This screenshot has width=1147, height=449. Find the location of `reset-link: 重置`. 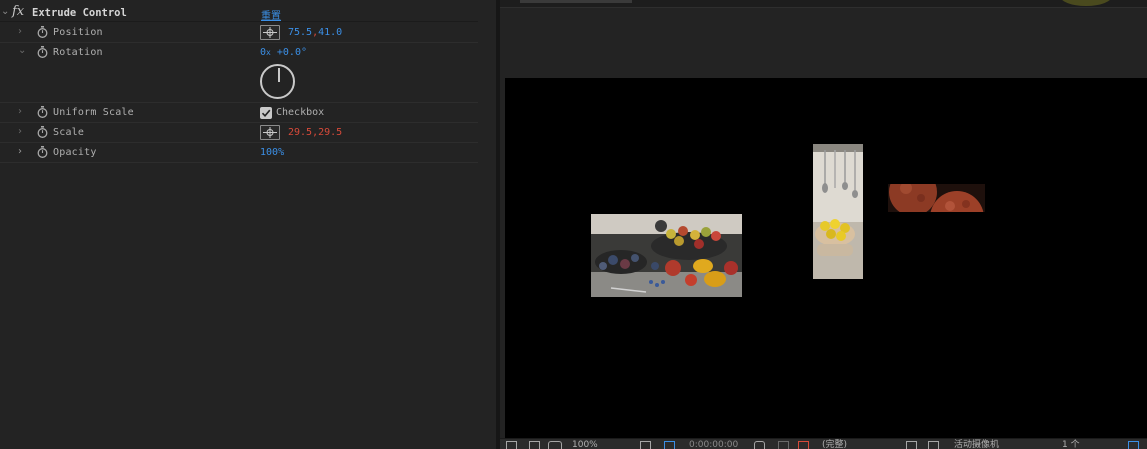

reset-link: 重置 is located at coordinates (271, 14).